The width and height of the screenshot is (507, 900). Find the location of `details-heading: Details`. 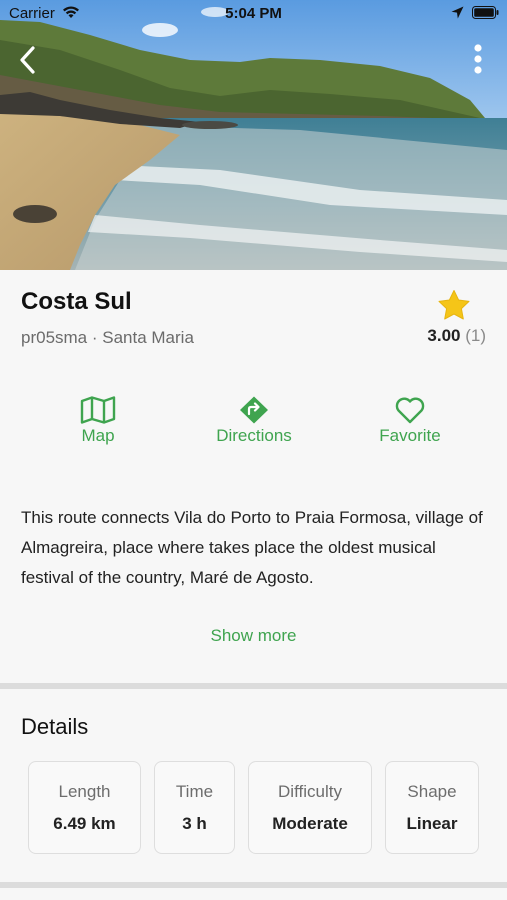

details-heading: Details is located at coordinates (55, 726).